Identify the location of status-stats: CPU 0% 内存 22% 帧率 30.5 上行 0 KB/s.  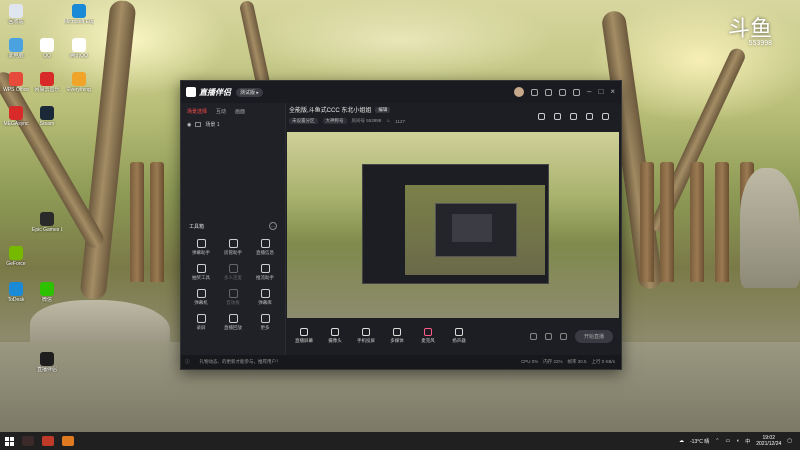
(568, 362).